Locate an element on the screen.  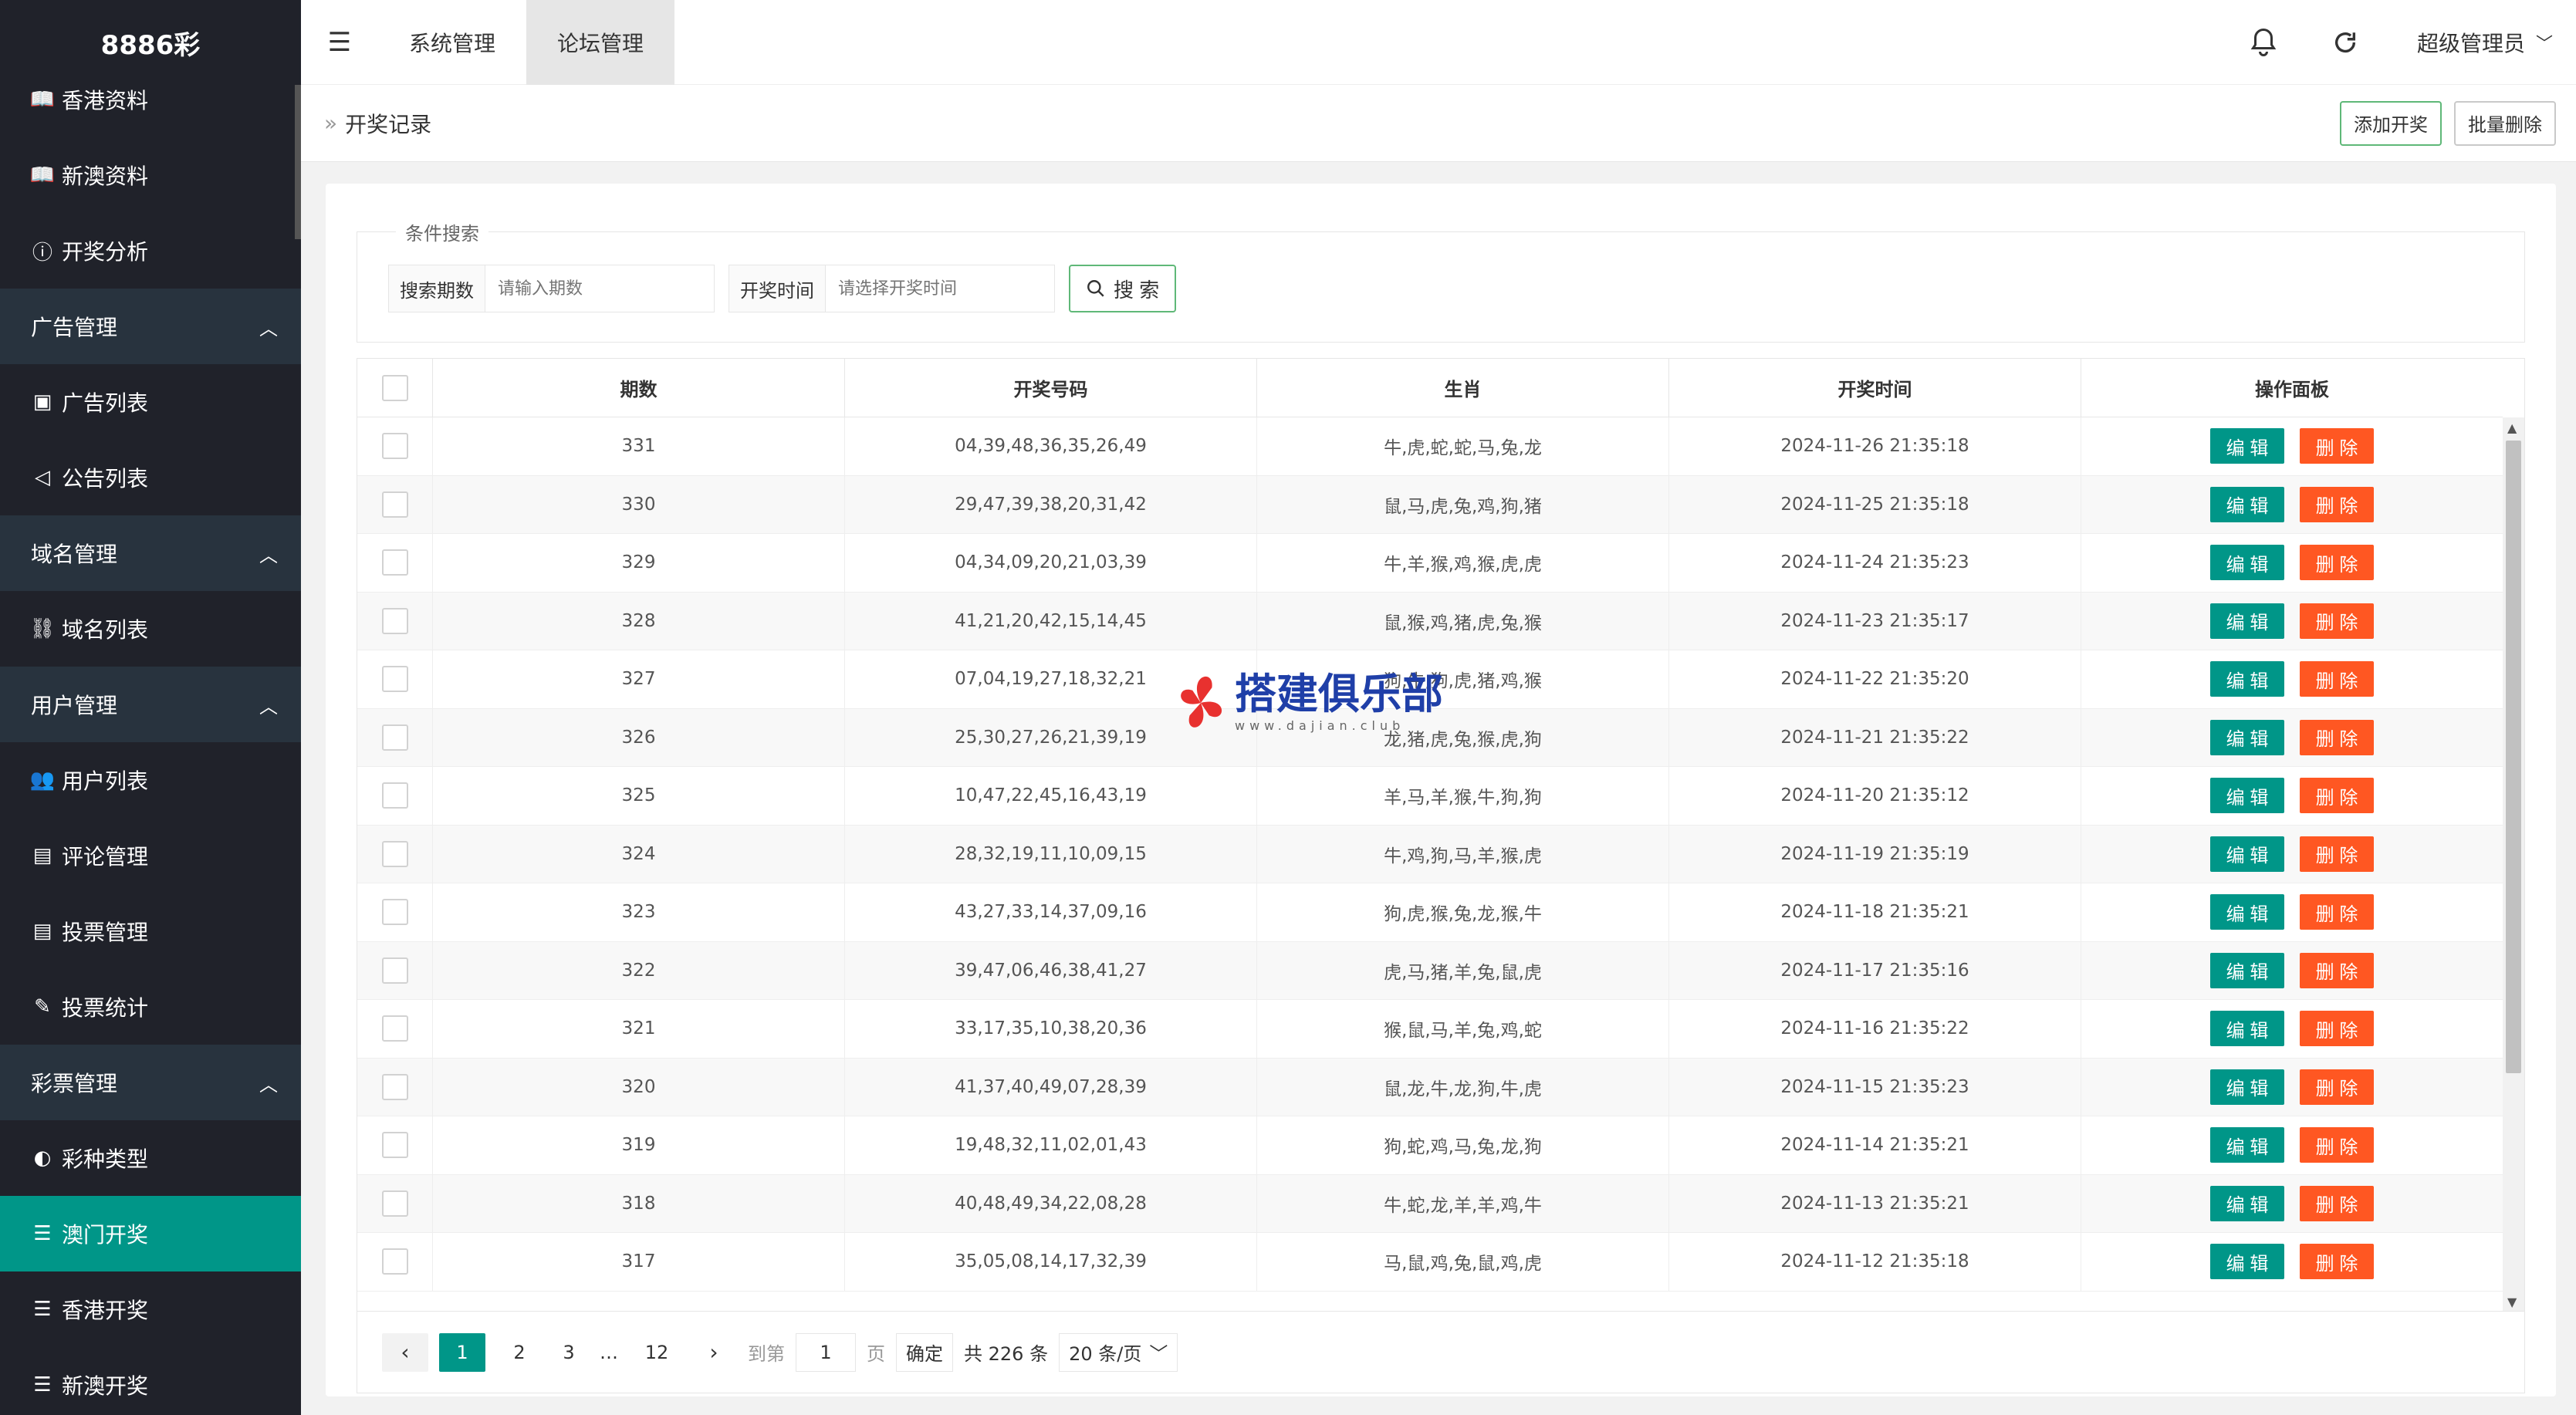
refresh-icon is located at coordinates (2345, 42).